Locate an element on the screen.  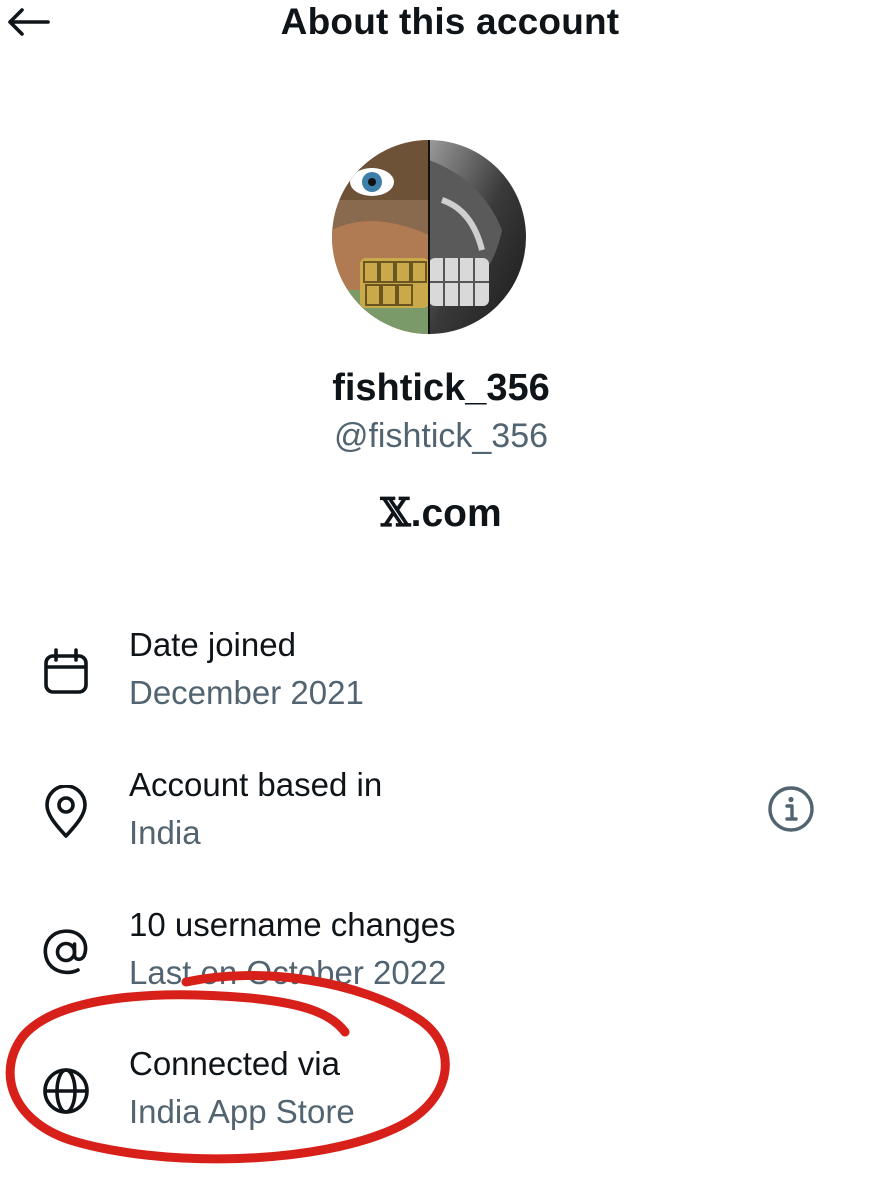
x-logo-mark: 𝕏 is located at coordinates (395, 513).